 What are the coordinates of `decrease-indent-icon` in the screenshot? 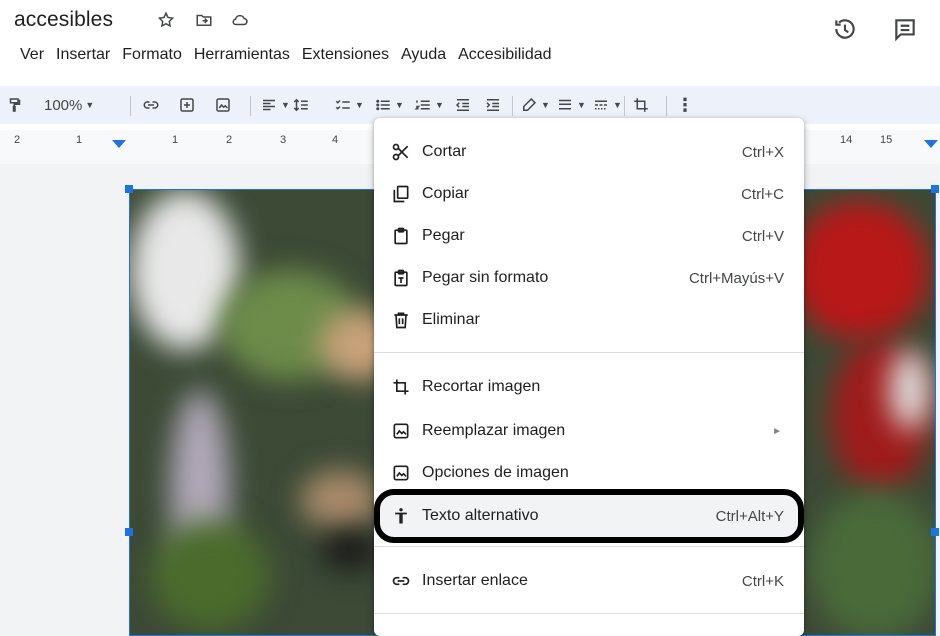 It's located at (463, 105).